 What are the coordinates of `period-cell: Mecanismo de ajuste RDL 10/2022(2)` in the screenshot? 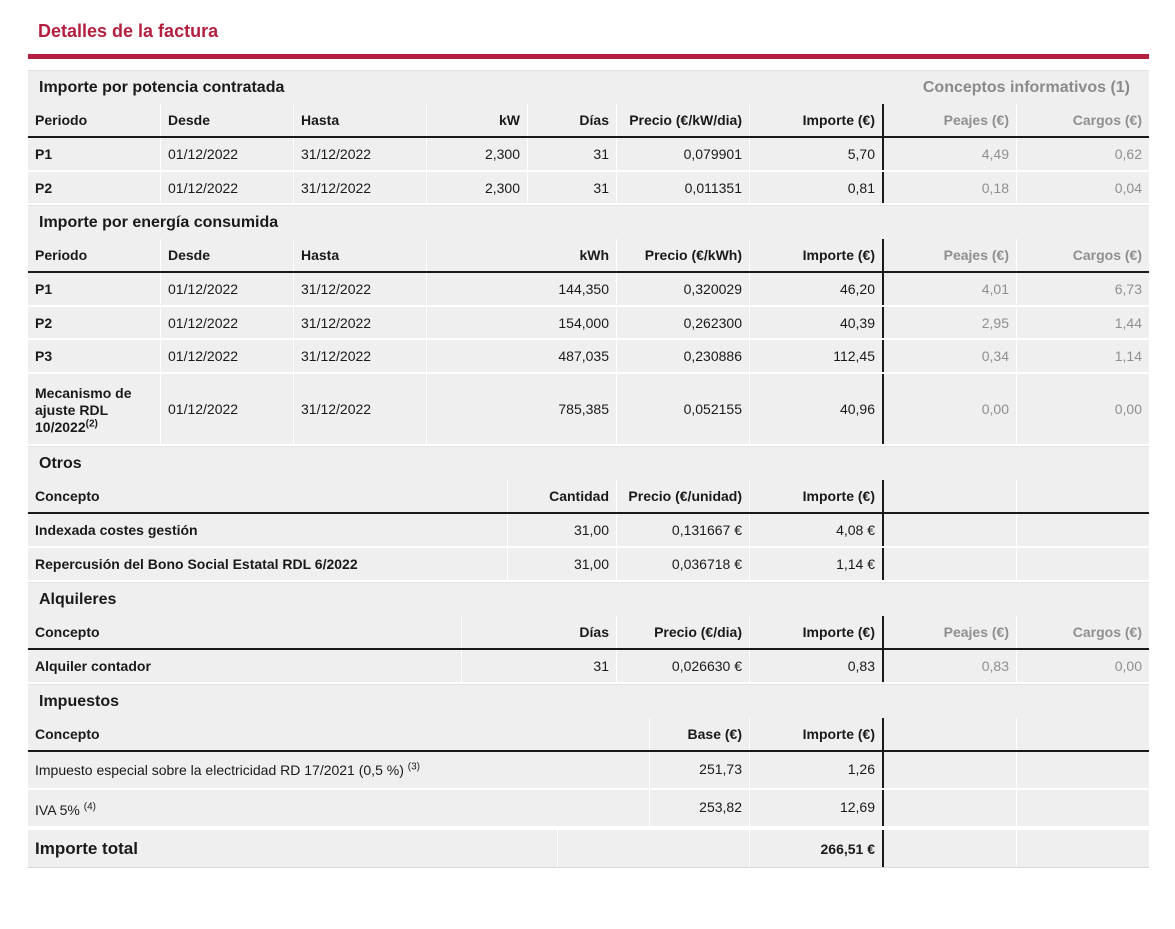 It's located at (94, 409).